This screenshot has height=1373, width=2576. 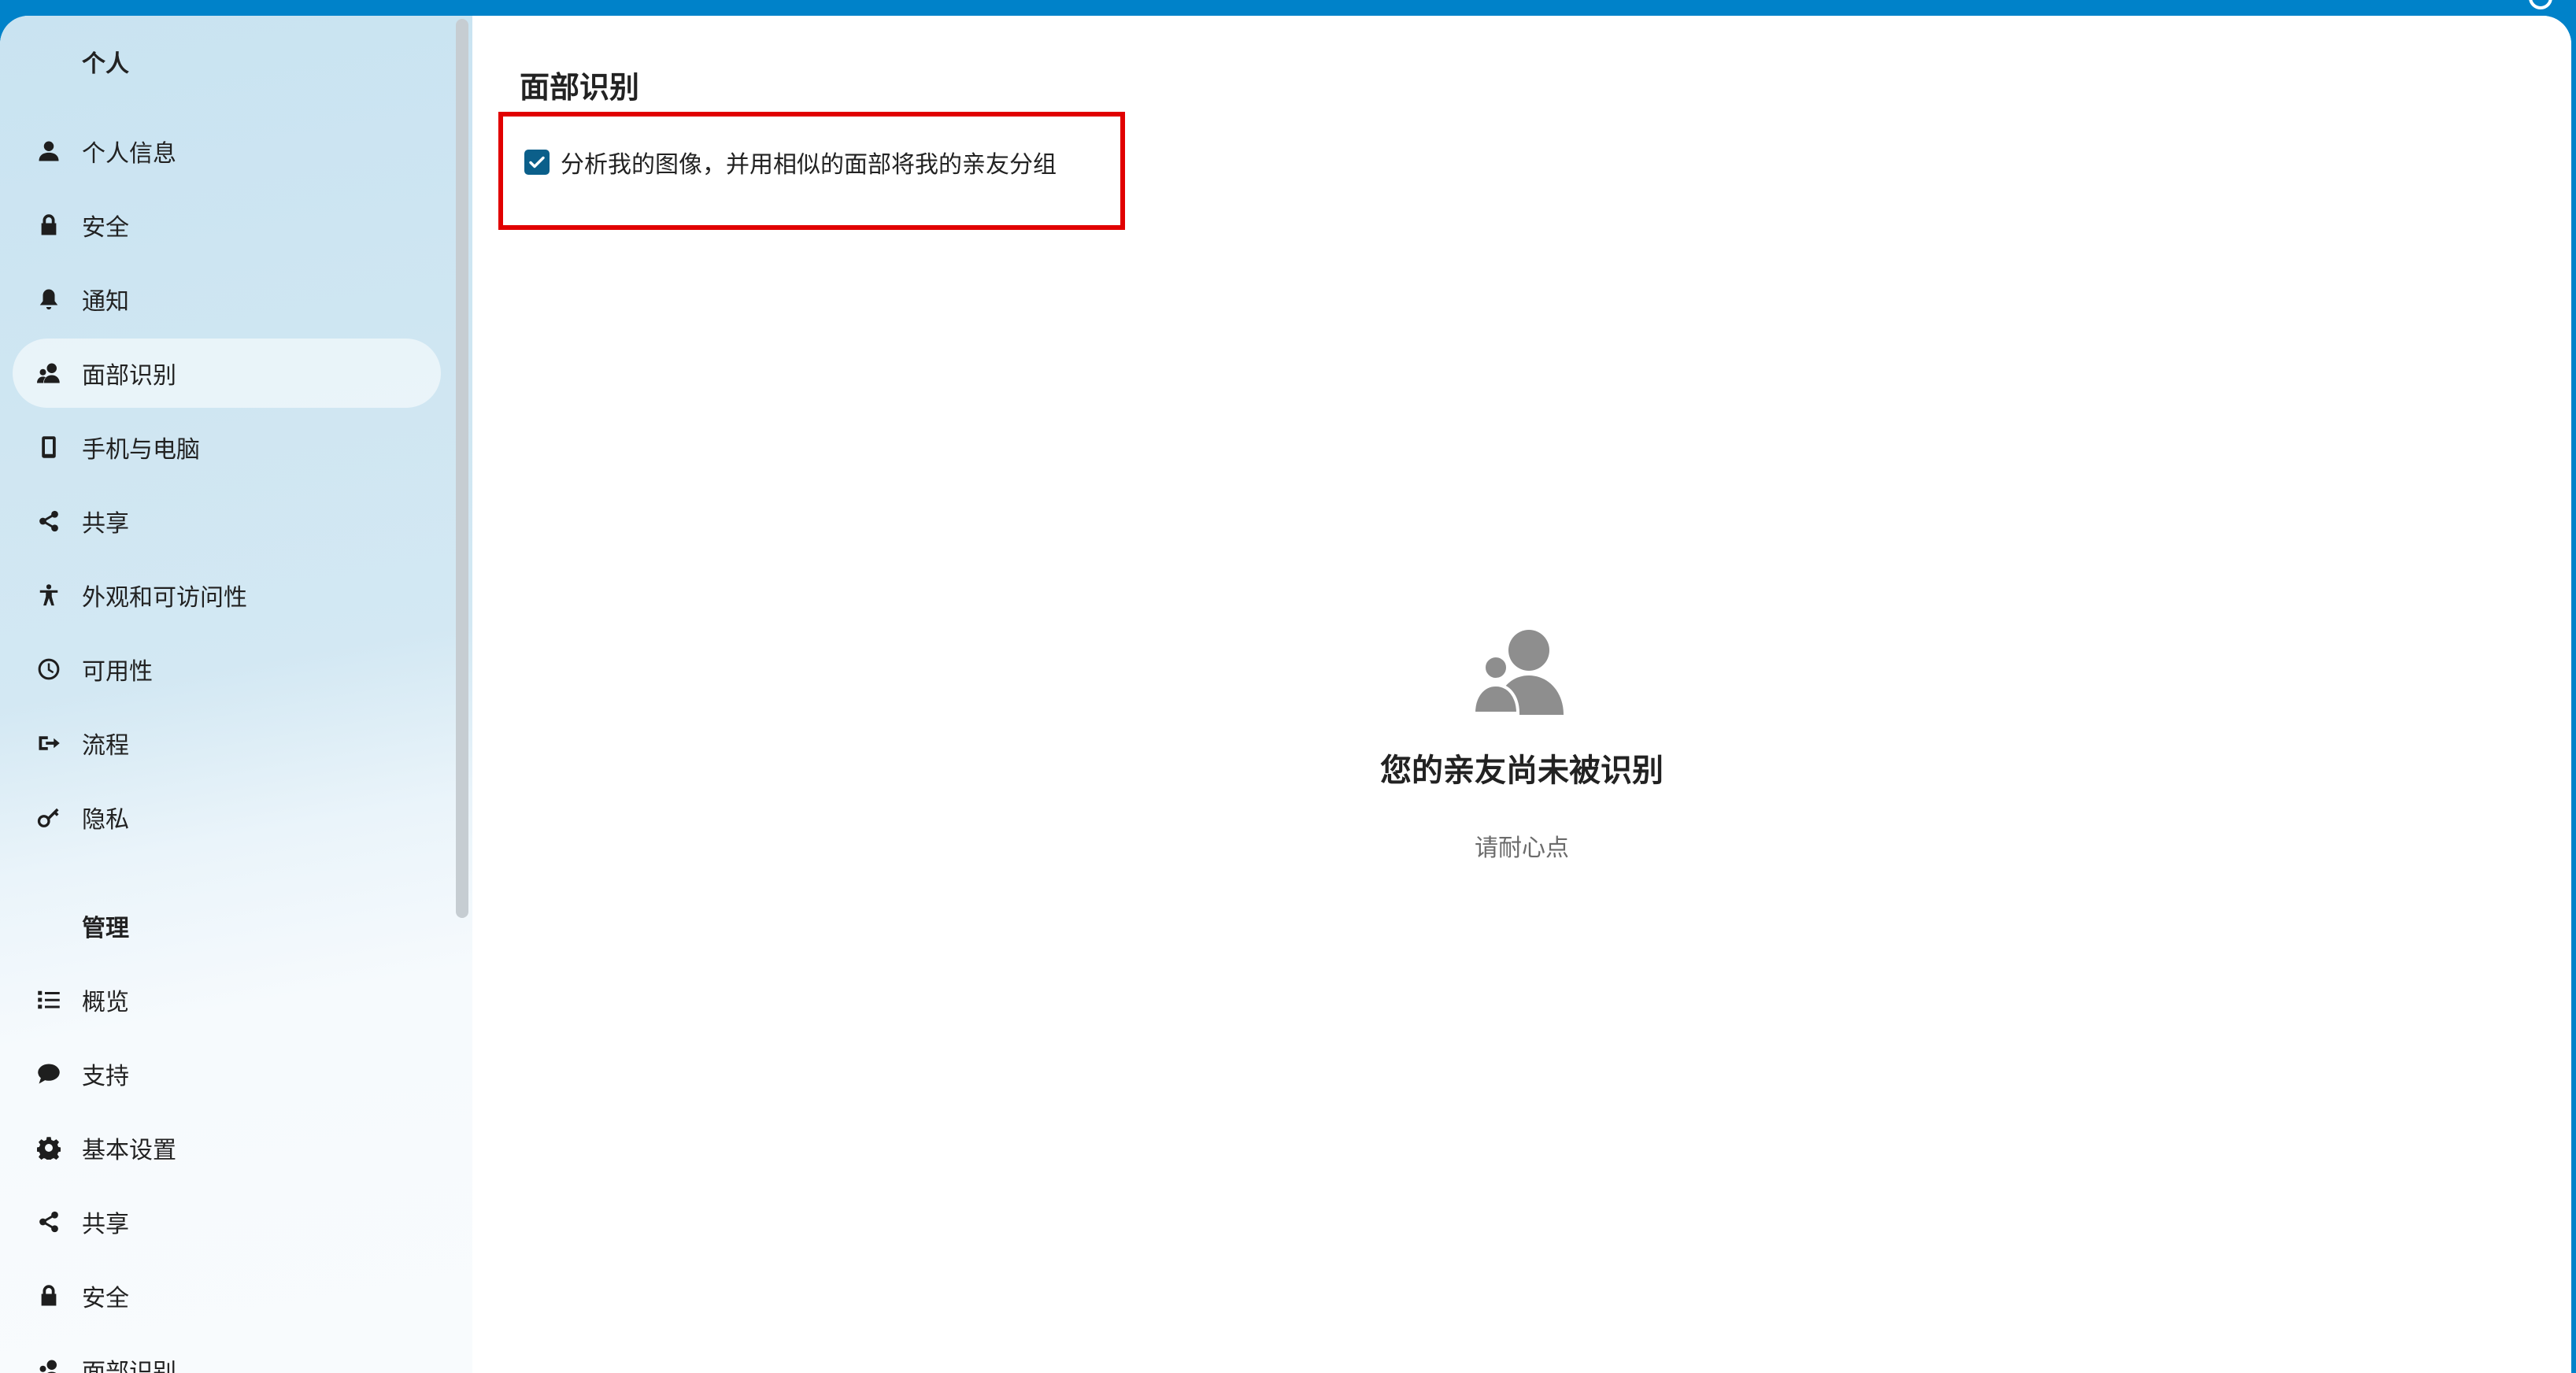 I want to click on top-bar, so click(x=1288, y=8).